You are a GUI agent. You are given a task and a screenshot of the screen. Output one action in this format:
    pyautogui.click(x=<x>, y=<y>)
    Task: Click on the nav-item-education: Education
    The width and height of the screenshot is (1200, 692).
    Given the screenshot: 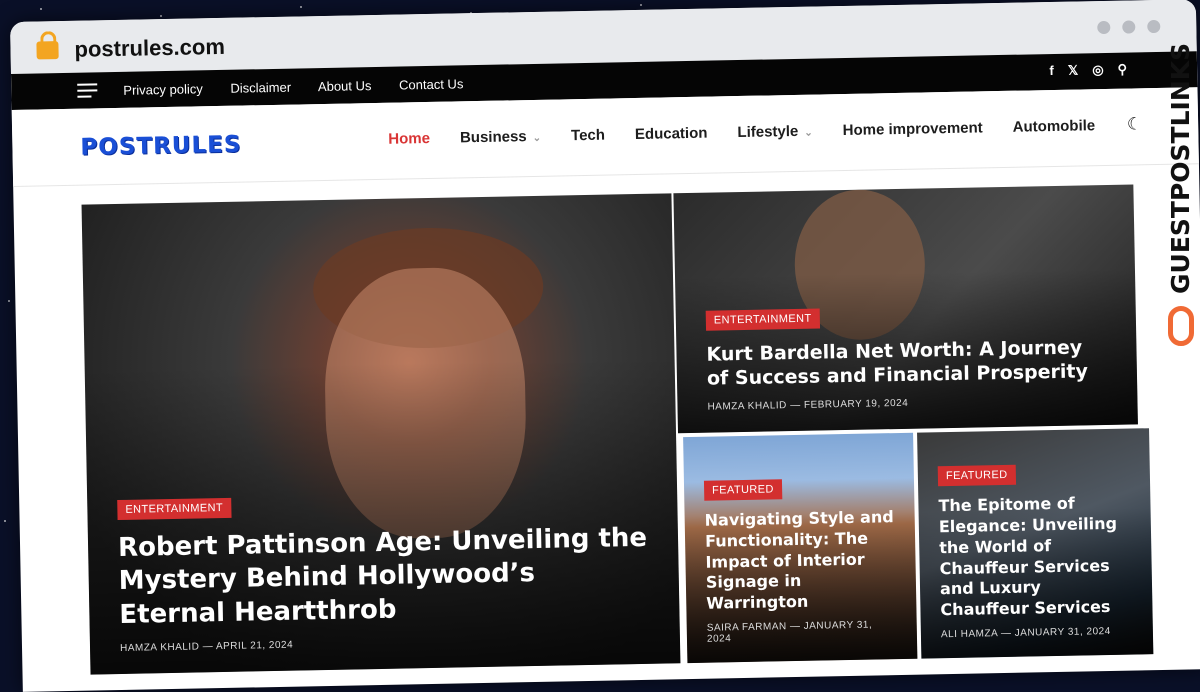 What is the action you would take?
    pyautogui.click(x=671, y=134)
    